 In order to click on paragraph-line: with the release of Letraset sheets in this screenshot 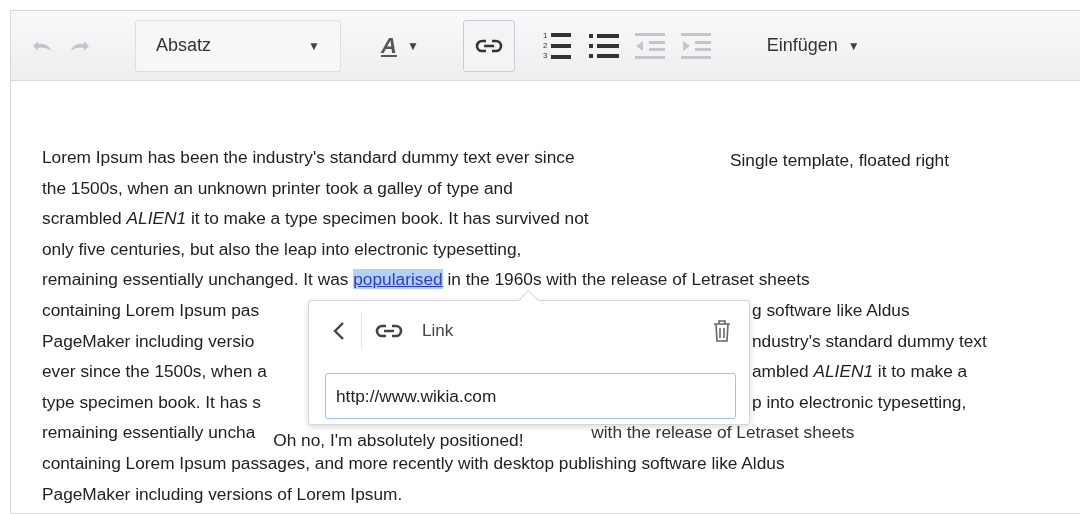, I will do `click(723, 433)`.